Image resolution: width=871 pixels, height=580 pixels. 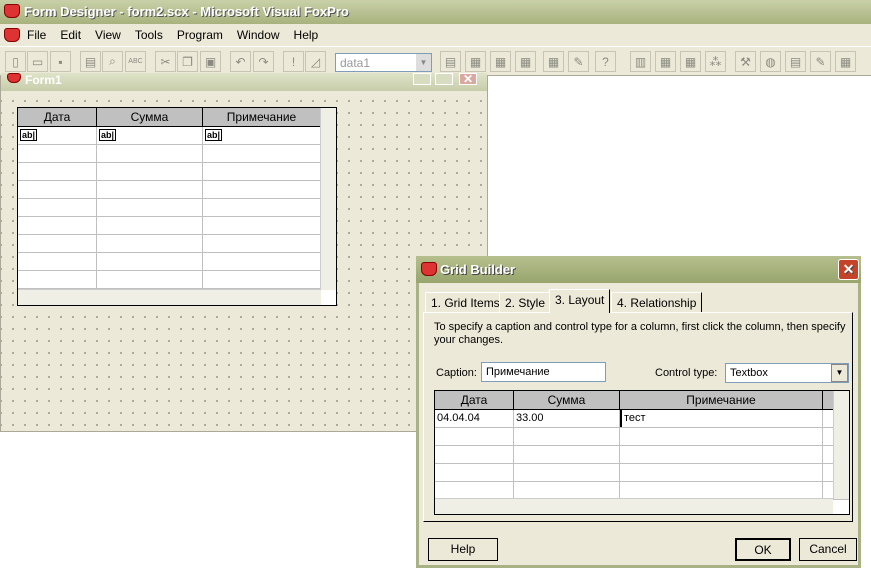 I want to click on globe-icon: ◍, so click(x=770, y=61).